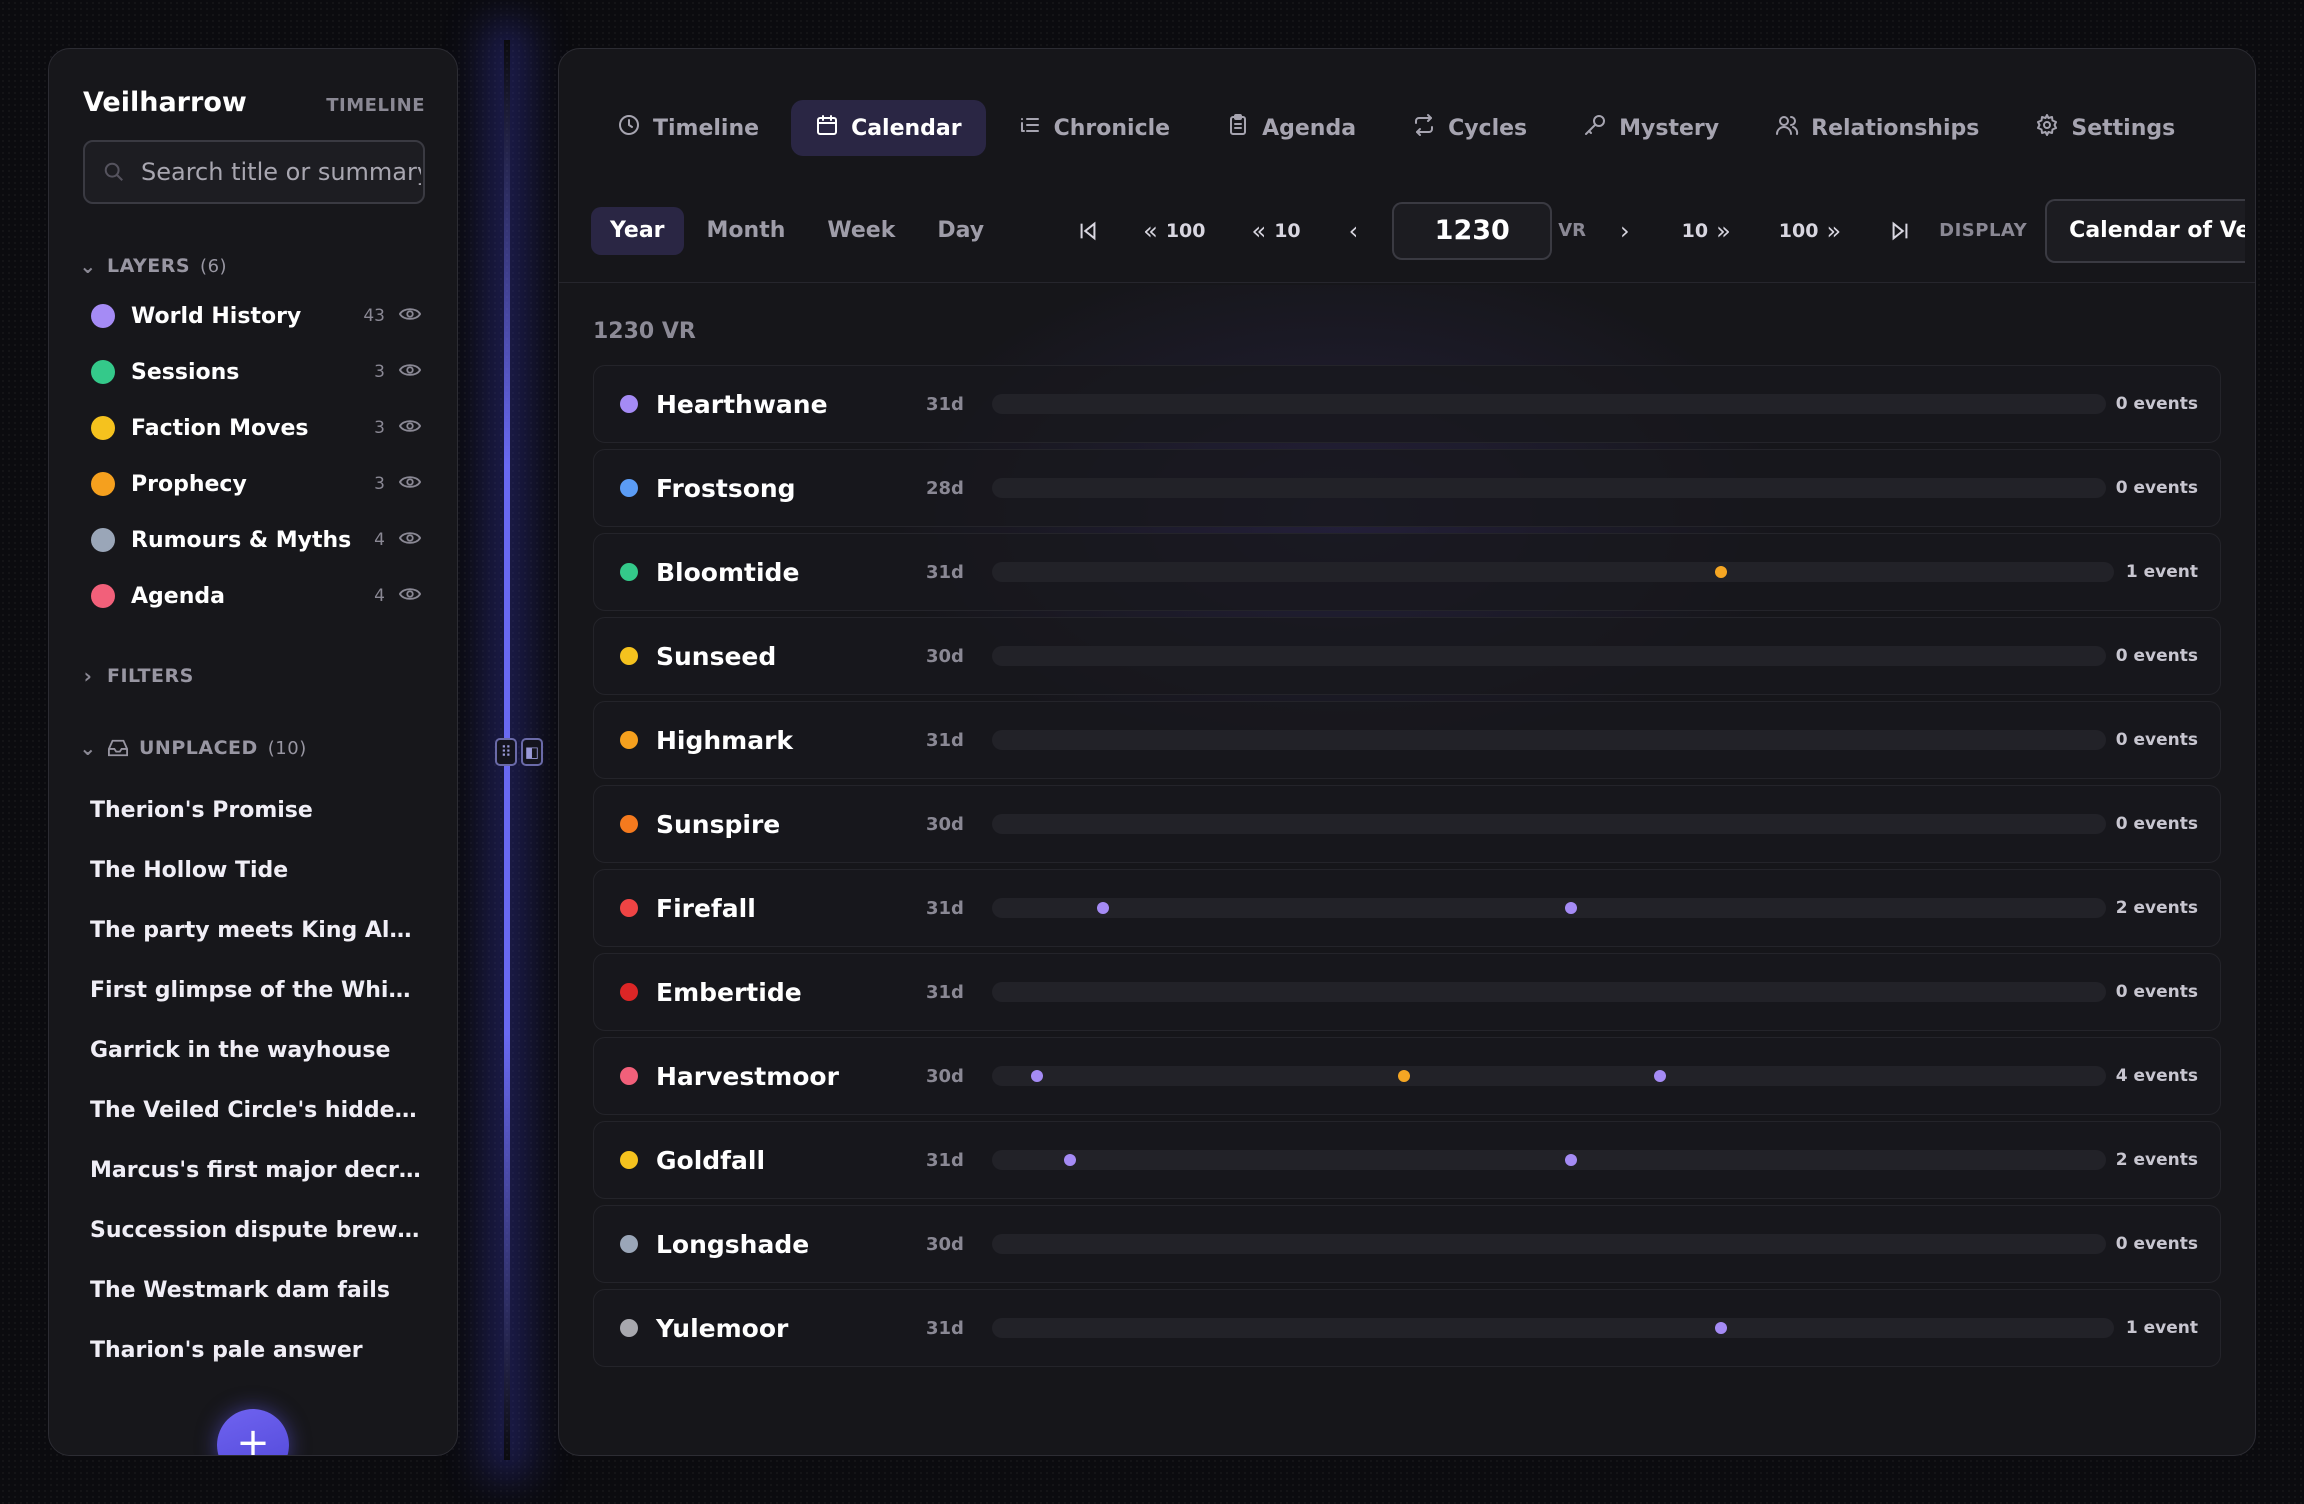 The image size is (2304, 1504). I want to click on unplaced-item: The Westmark dam fails, so click(253, 1290).